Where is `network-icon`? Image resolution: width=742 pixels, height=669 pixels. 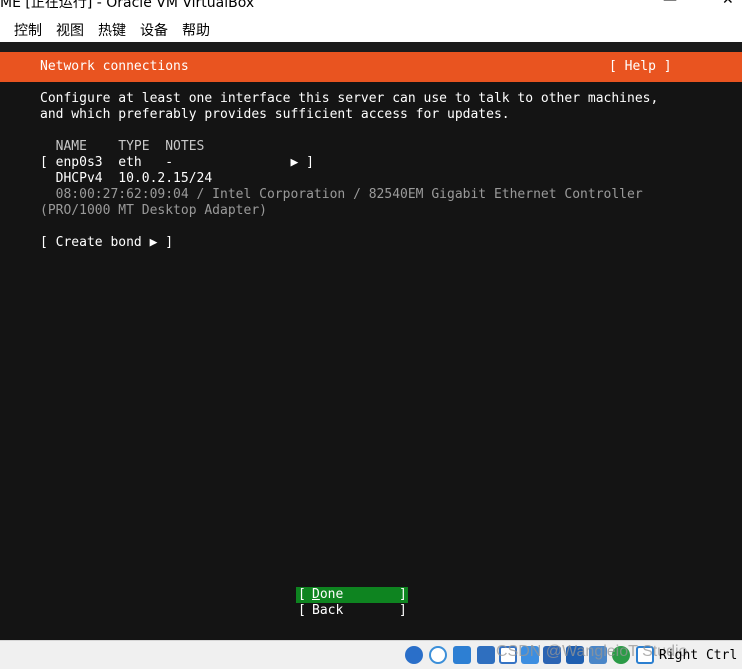
network-icon is located at coordinates (486, 655).